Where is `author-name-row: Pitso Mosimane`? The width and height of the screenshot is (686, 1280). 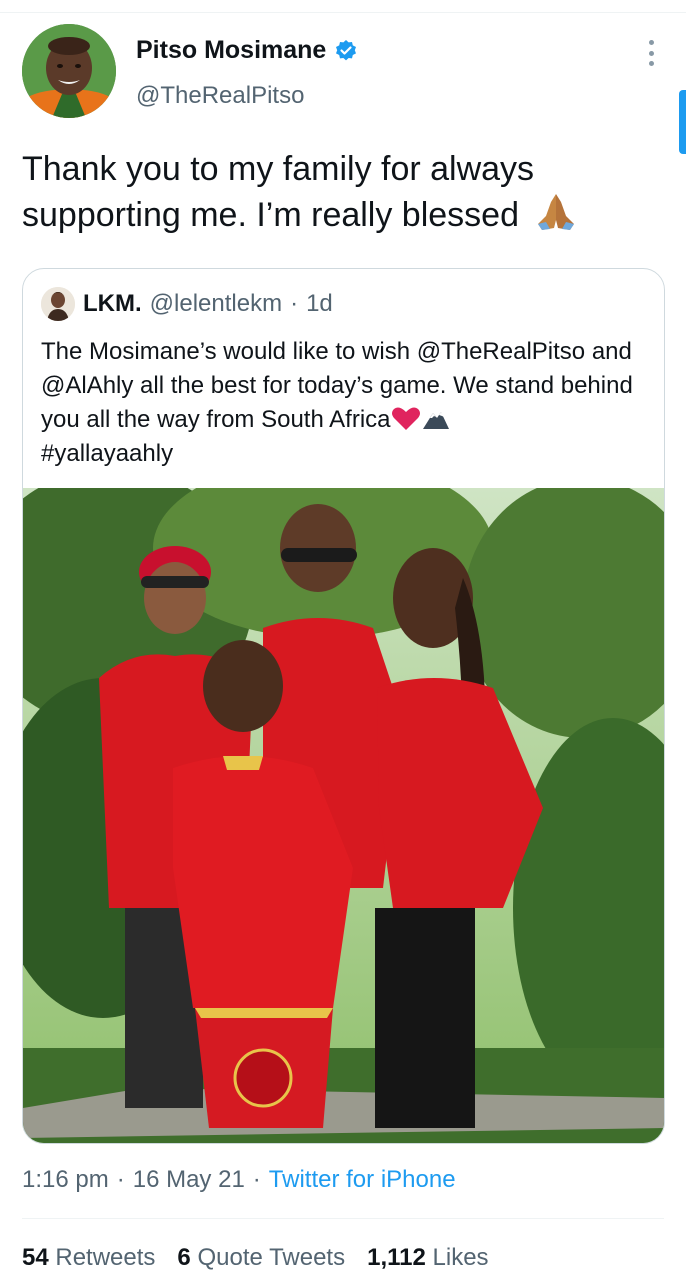 author-name-row: Pitso Mosimane is located at coordinates (247, 50).